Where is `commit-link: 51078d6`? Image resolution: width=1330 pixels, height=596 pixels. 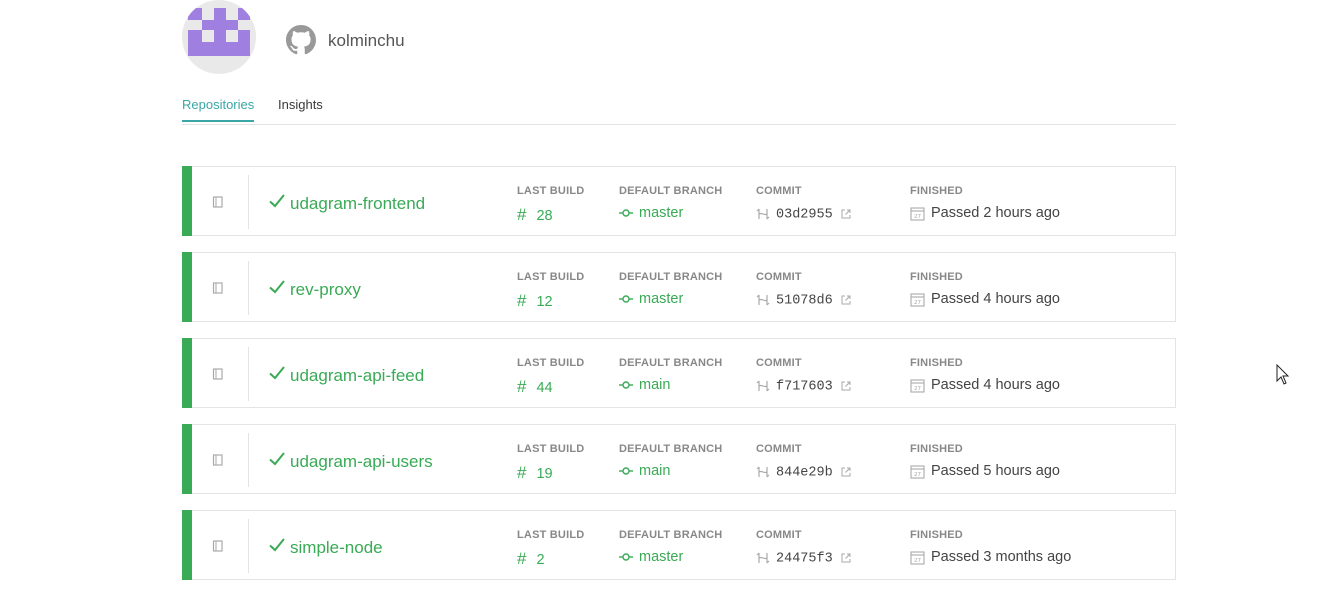 commit-link: 51078d6 is located at coordinates (803, 301).